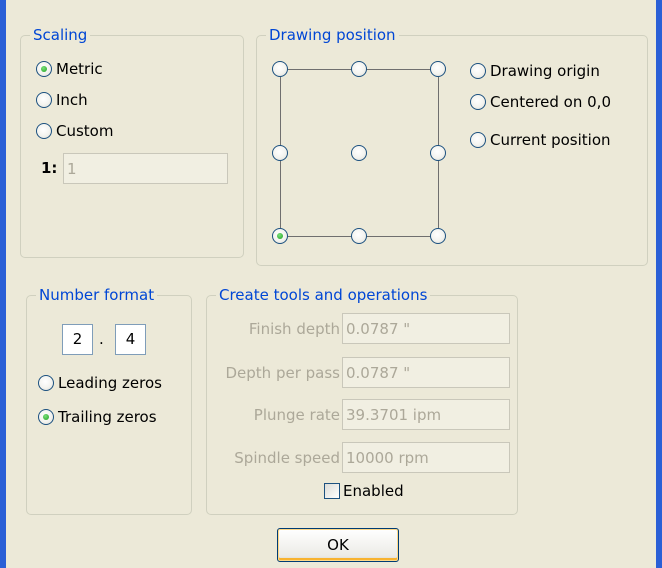 Image resolution: width=662 pixels, height=568 pixels. I want to click on drawing-position-legend: Drawing position, so click(332, 35).